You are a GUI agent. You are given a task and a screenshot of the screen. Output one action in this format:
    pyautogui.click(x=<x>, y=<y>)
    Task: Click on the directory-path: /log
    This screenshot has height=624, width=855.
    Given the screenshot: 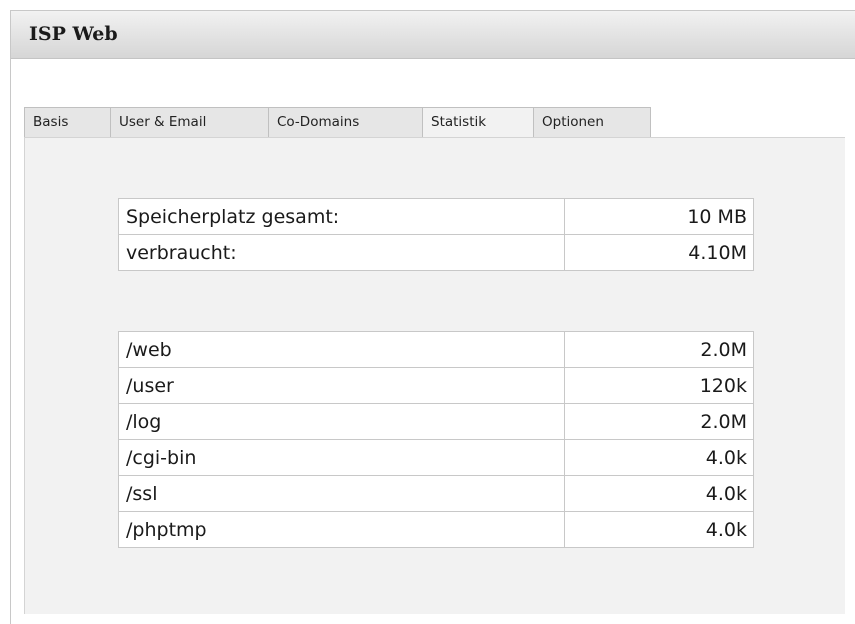 What is the action you would take?
    pyautogui.click(x=341, y=421)
    